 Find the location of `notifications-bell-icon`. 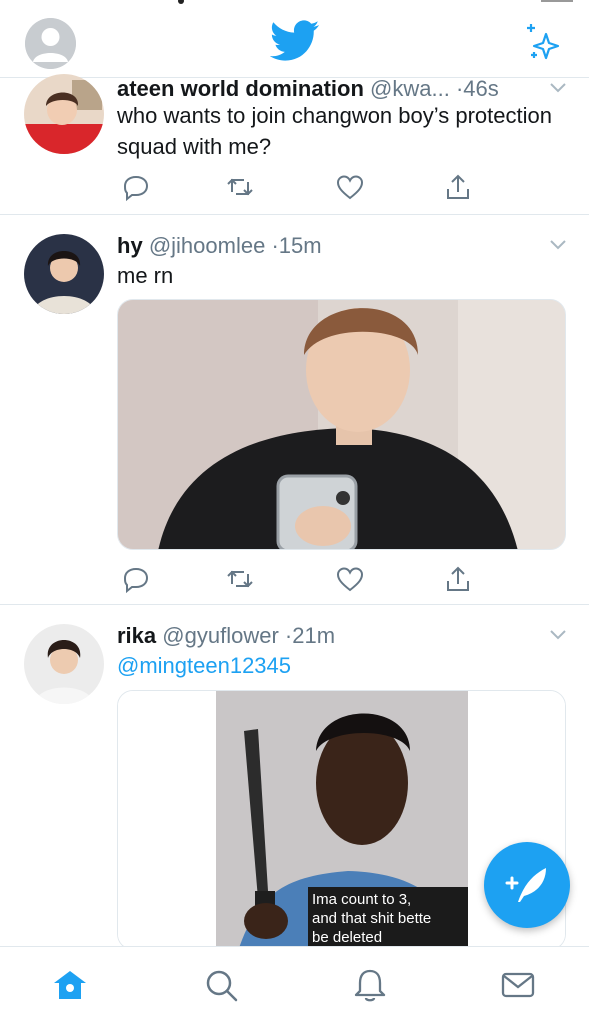

notifications-bell-icon is located at coordinates (370, 985).